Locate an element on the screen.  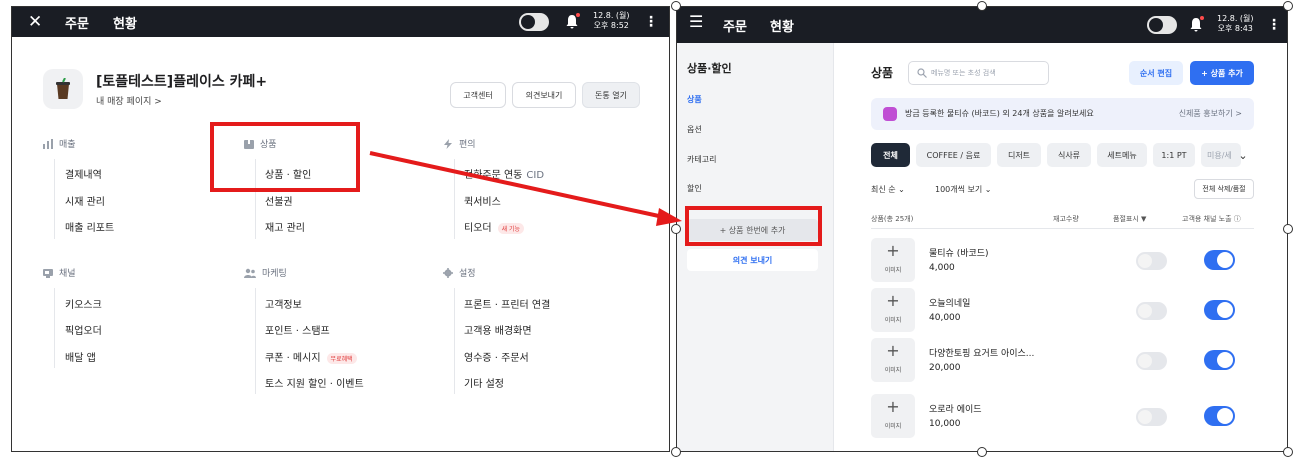
menu-sales-report: 매출 리포트 is located at coordinates (89, 226).